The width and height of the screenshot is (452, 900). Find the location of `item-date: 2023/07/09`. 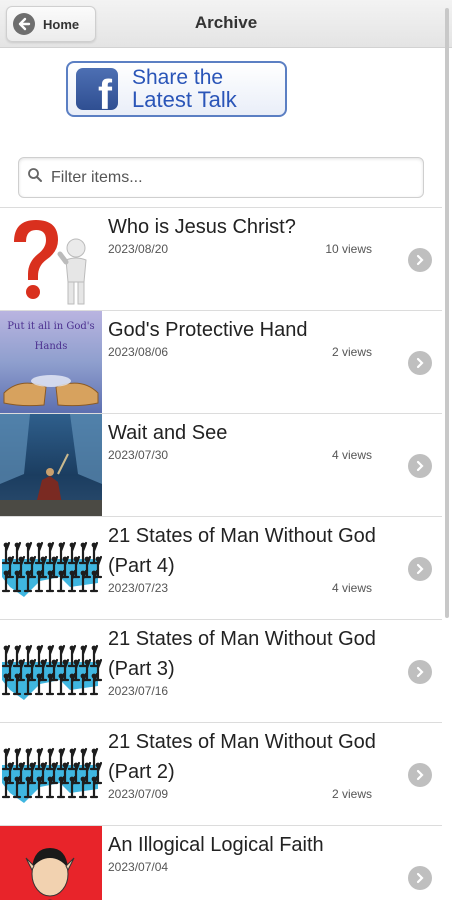

item-date: 2023/07/09 is located at coordinates (138, 794).